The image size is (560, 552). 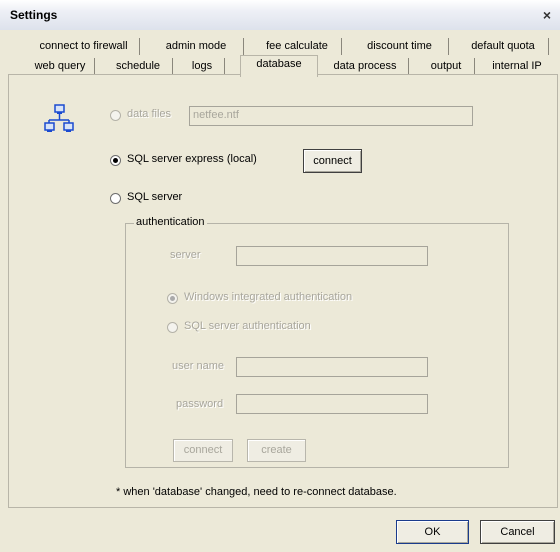 I want to click on tab-default-quota: default quota, so click(x=503, y=46).